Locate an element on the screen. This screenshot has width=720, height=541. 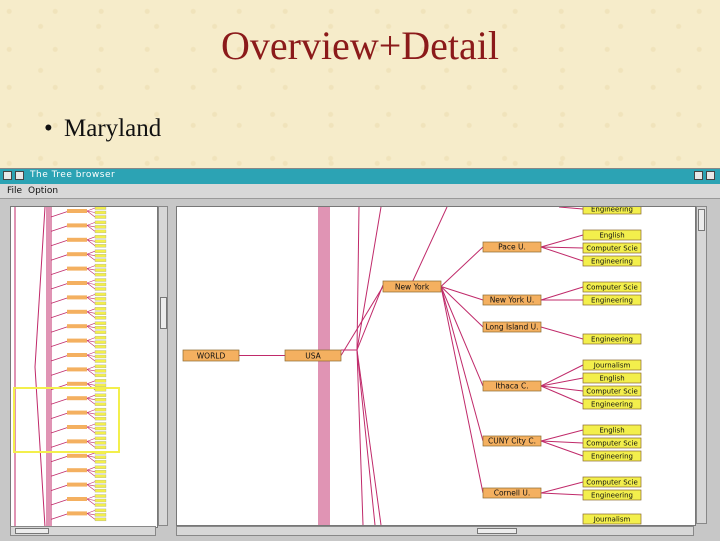
node-dept-4-1: Computer Scie is located at coordinates (612, 443).